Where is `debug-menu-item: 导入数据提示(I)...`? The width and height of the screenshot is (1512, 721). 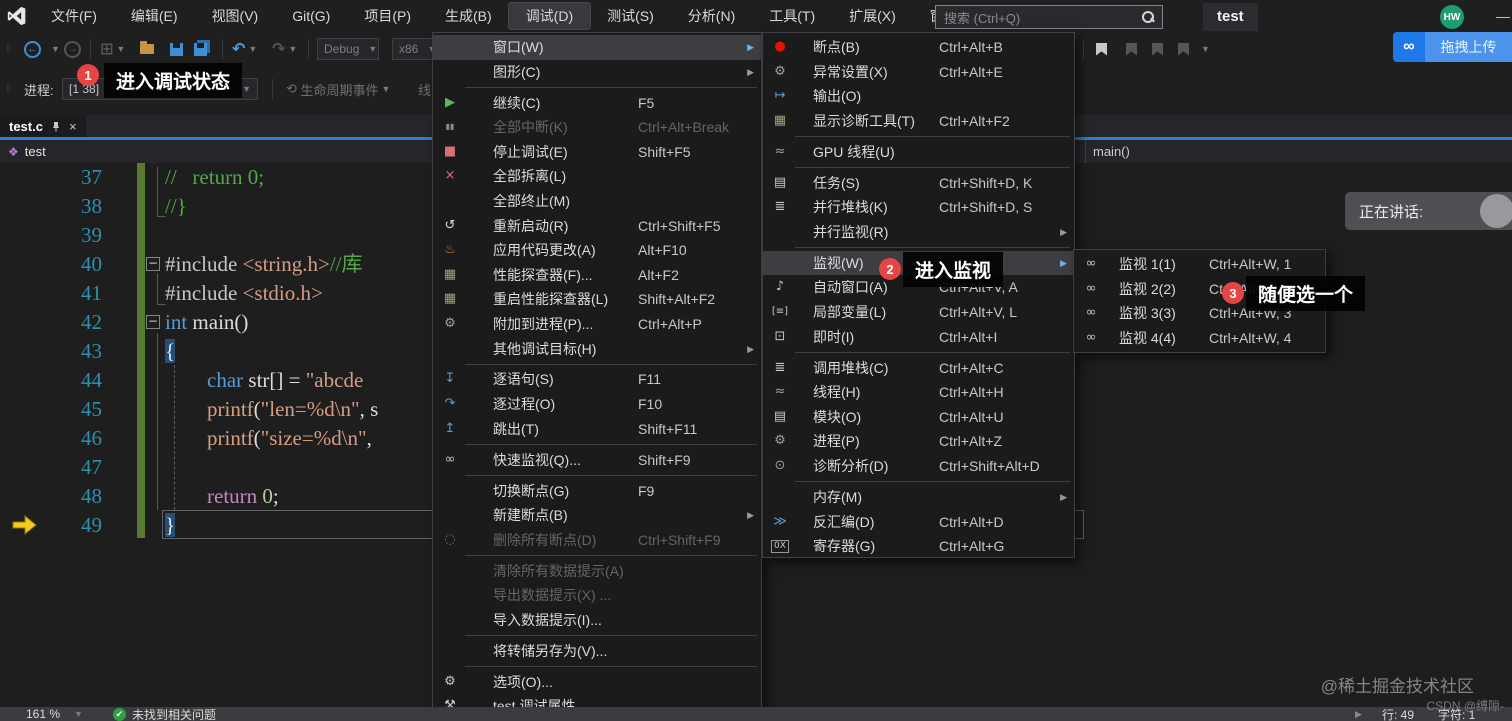
debug-menu-item: 导入数据提示(I)... is located at coordinates (597, 620).